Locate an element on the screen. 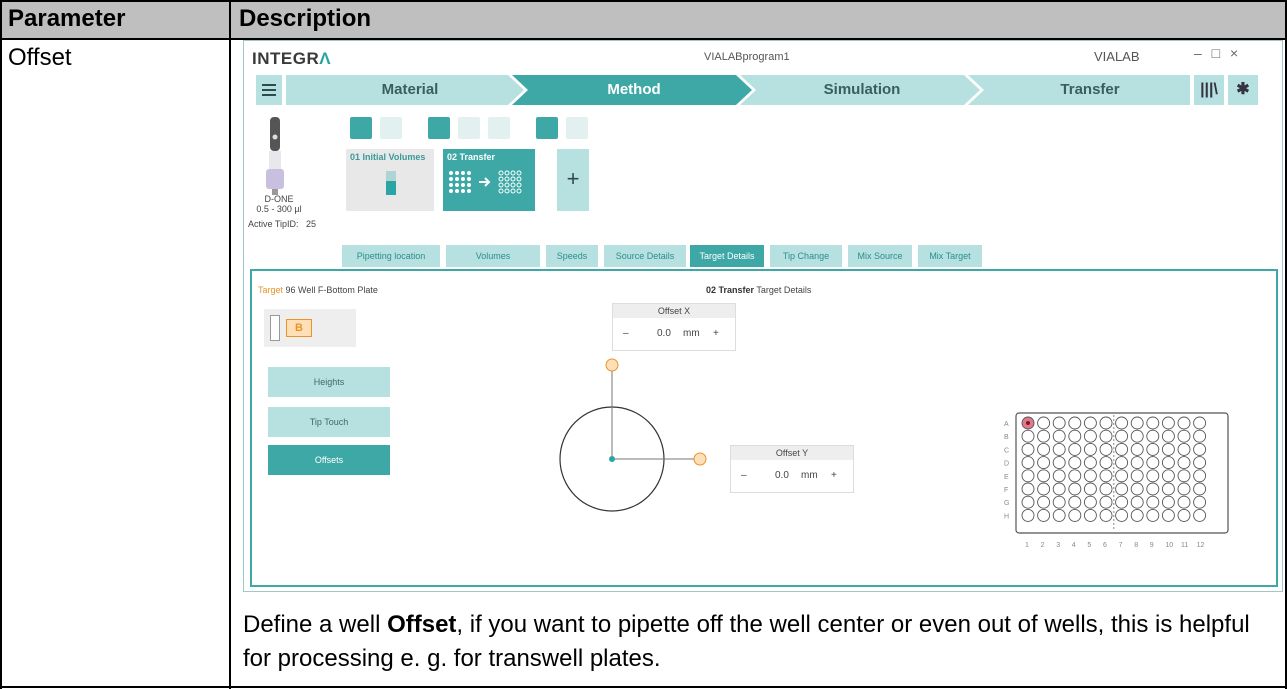 The image size is (1287, 689). x-drag-handle-icon is located at coordinates (612, 365).